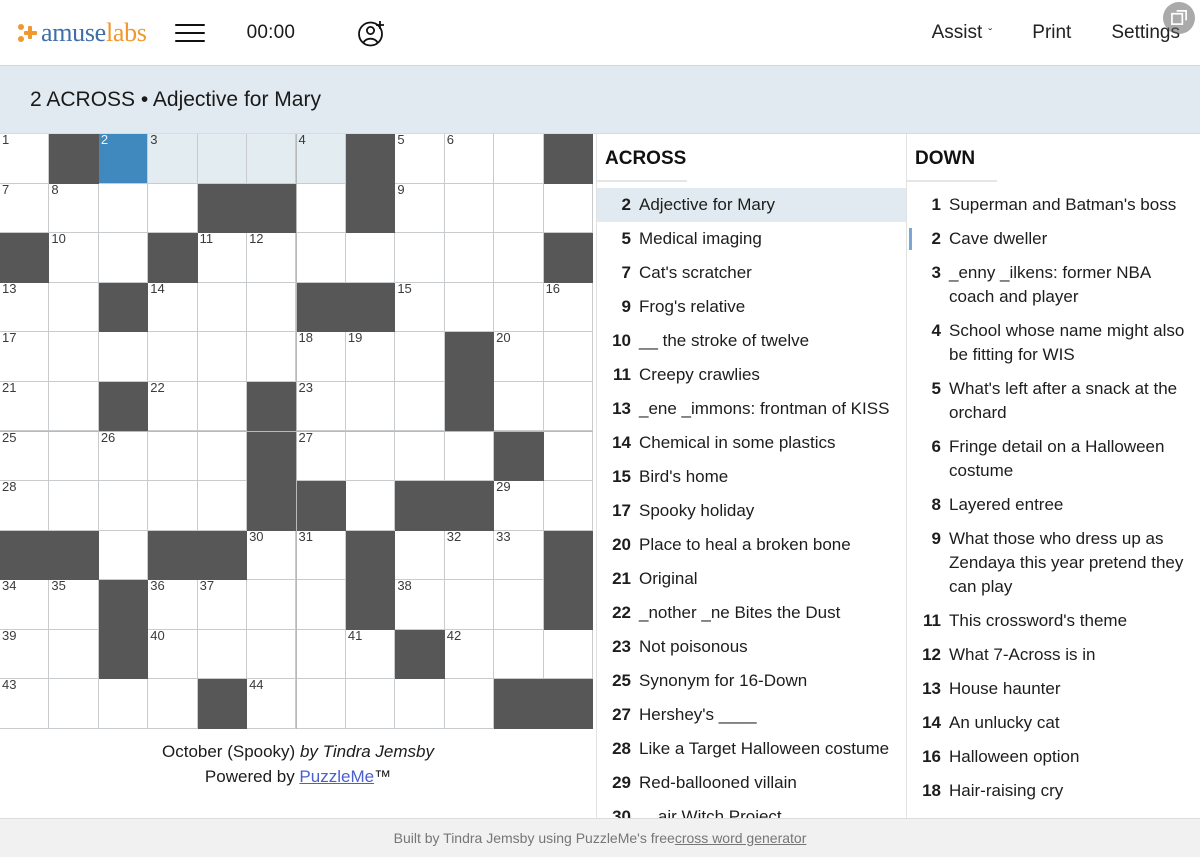 Image resolution: width=1200 pixels, height=858 pixels. What do you see at coordinates (25, 506) in the screenshot?
I see `grid-cell: 28` at bounding box center [25, 506].